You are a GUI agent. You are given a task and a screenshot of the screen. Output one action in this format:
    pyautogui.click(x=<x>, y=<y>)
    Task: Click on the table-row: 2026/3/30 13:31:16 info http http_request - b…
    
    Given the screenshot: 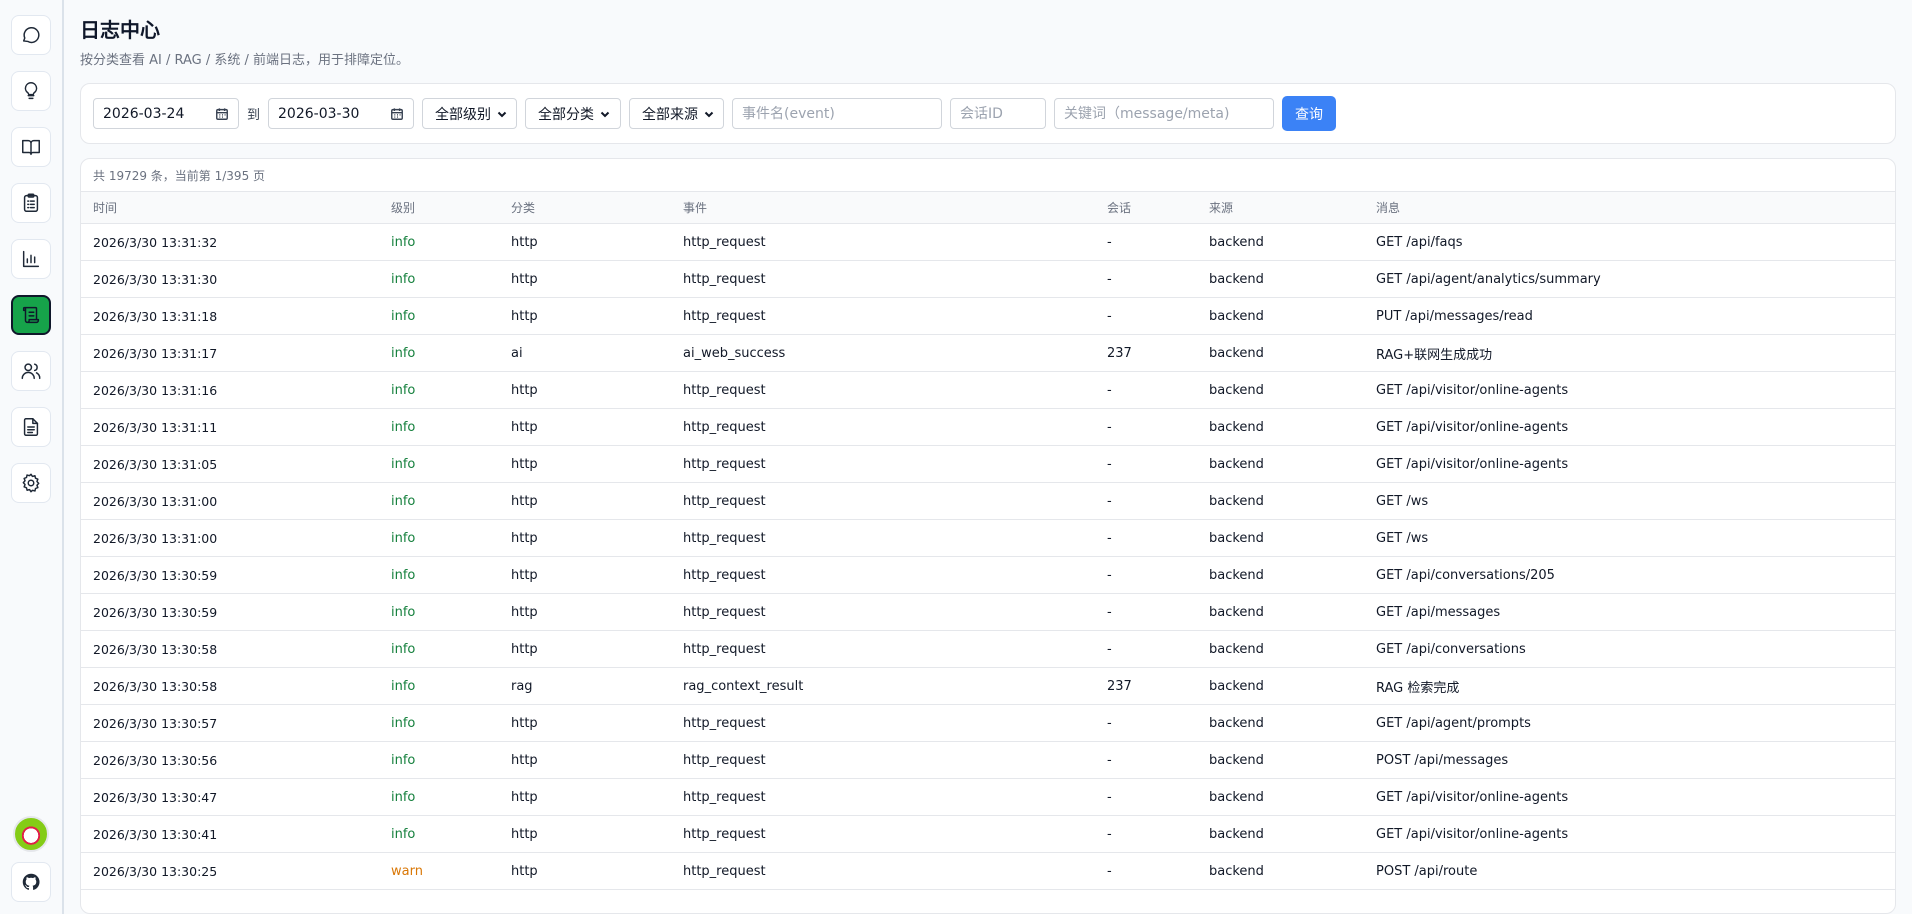 What is the action you would take?
    pyautogui.click(x=988, y=390)
    